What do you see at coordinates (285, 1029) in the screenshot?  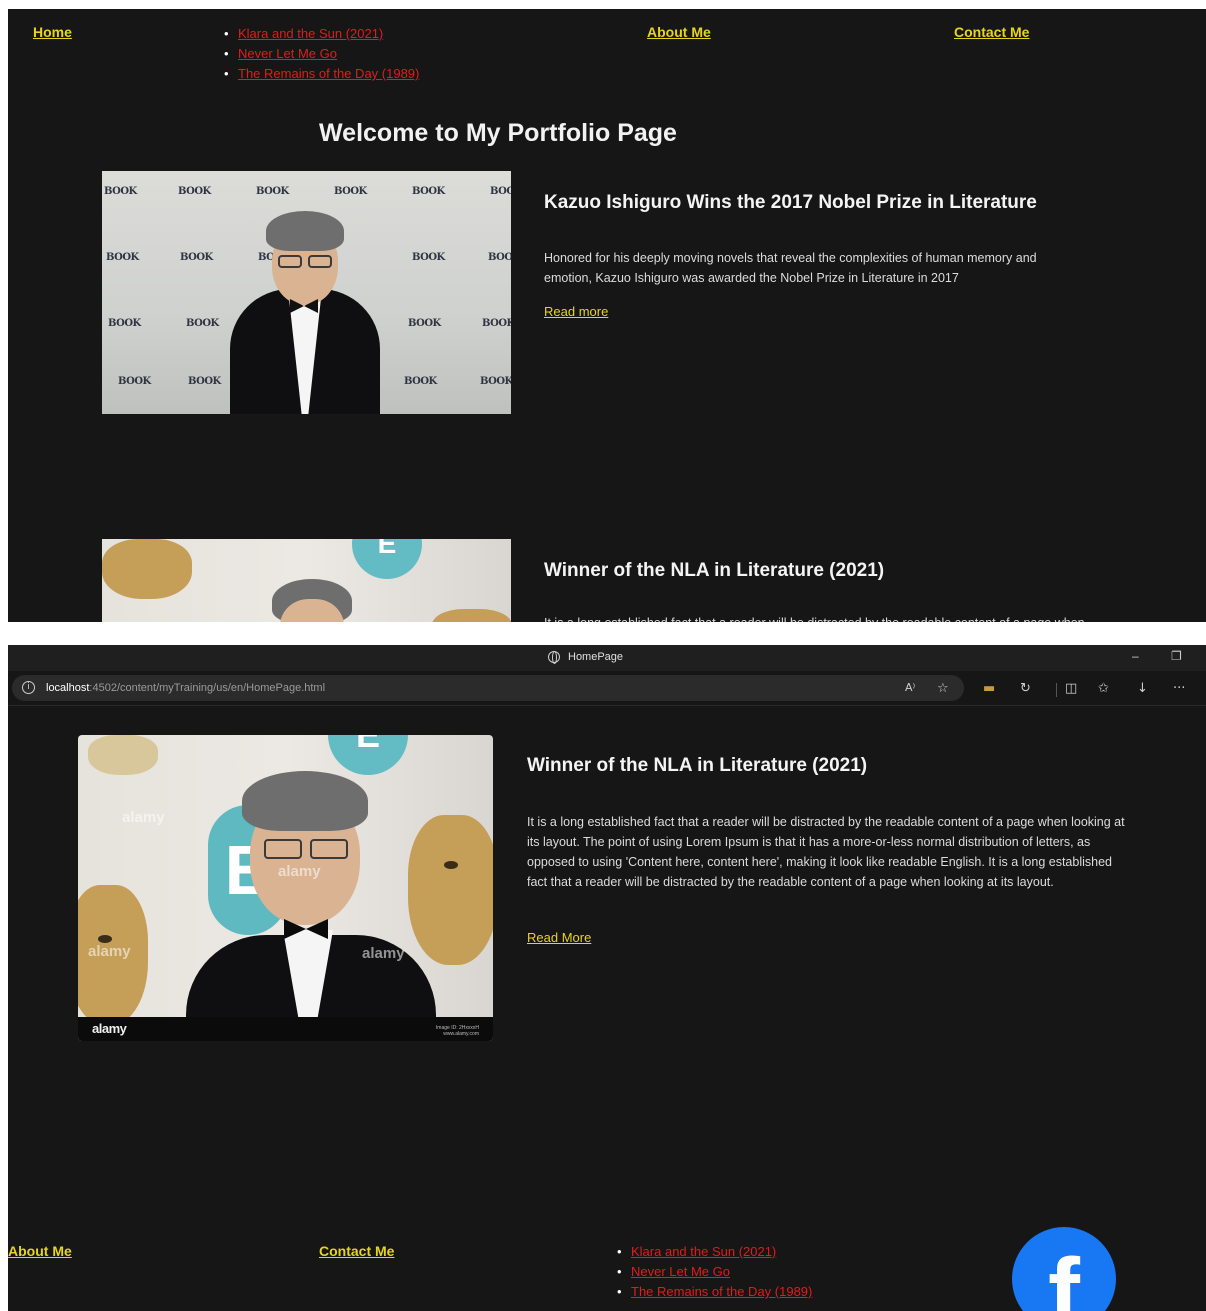 I see `alamy-bar: alamy Image ID: 2HxxxxH www.alamy.com` at bounding box center [285, 1029].